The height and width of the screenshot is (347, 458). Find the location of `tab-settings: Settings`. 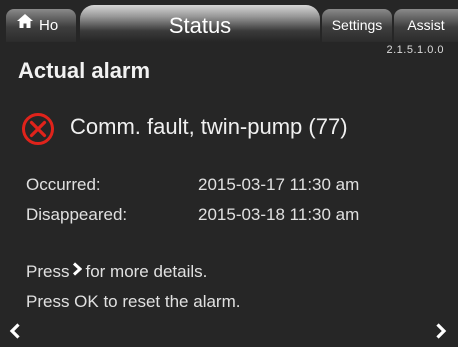

tab-settings: Settings is located at coordinates (357, 25).